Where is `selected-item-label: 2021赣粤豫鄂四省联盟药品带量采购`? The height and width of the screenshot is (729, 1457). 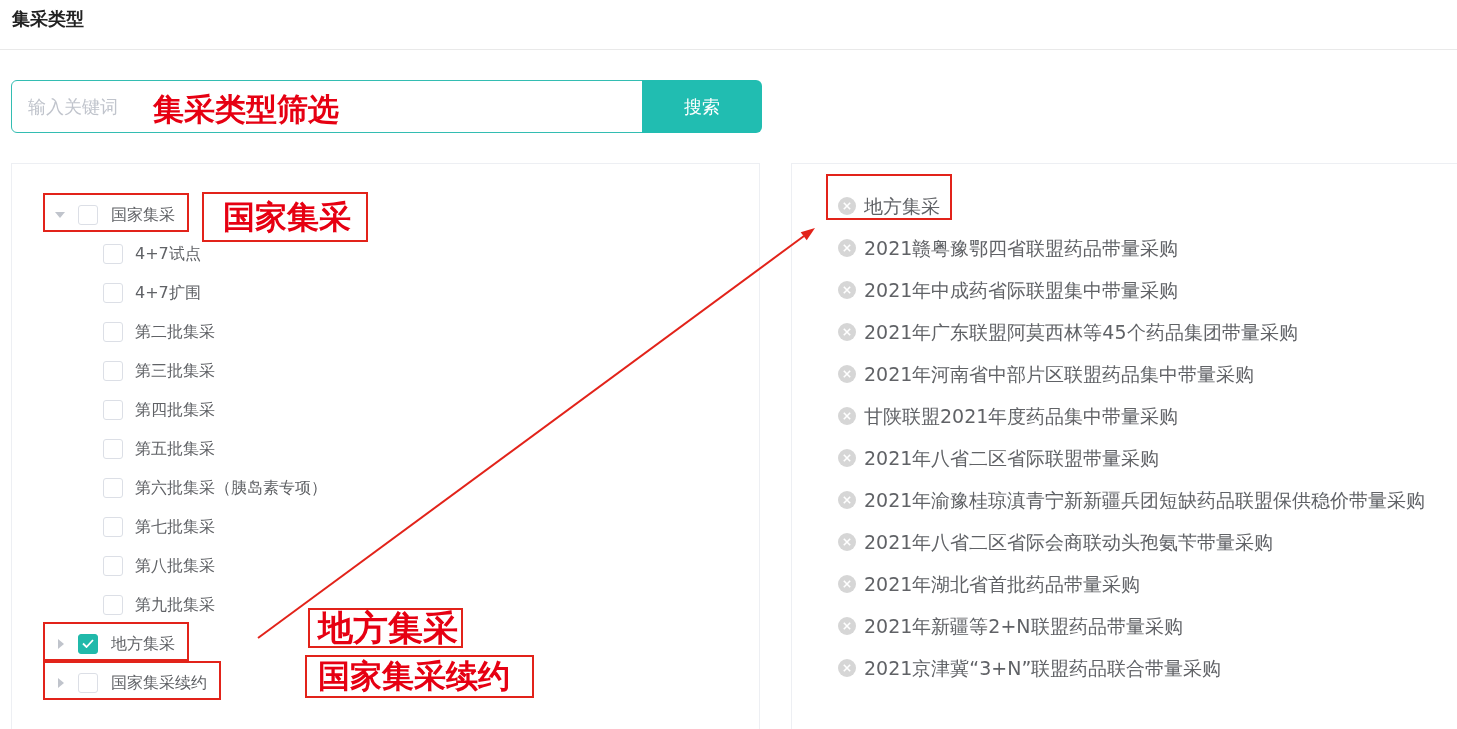
selected-item-label: 2021赣粤豫鄂四省联盟药品带量采购 is located at coordinates (1021, 248).